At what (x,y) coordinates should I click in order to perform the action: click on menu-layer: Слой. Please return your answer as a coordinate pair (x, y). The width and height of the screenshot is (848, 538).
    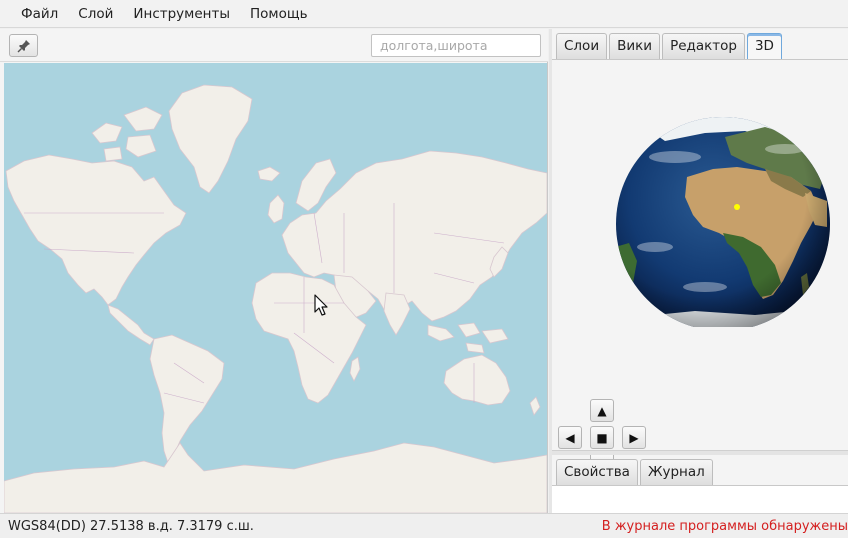
    Looking at the image, I should click on (95, 14).